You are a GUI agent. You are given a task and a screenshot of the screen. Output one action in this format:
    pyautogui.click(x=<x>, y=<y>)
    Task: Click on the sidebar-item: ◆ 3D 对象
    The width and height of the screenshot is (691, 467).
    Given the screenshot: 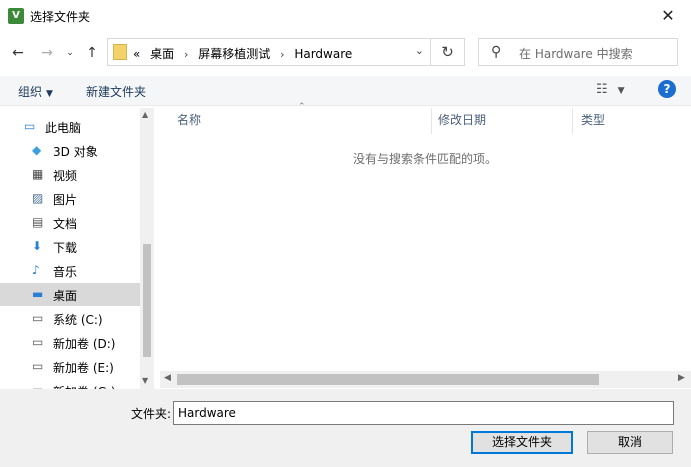 What is the action you would take?
    pyautogui.click(x=70, y=150)
    